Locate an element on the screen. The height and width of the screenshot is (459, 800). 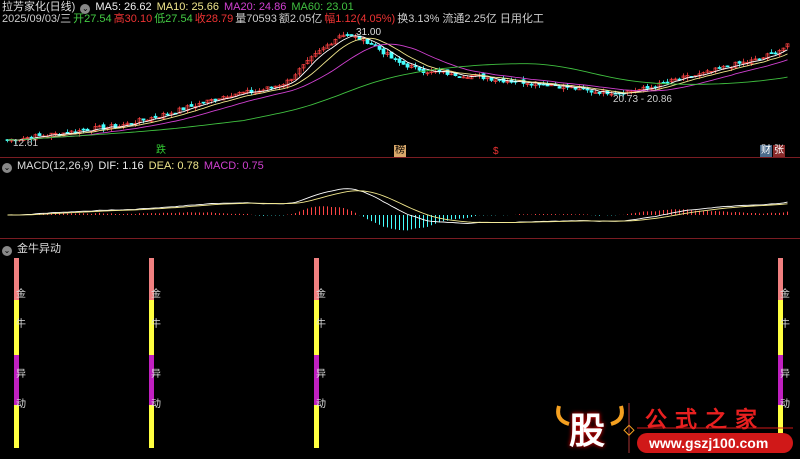
logo-glyph: 股 is located at coordinates (587, 430).